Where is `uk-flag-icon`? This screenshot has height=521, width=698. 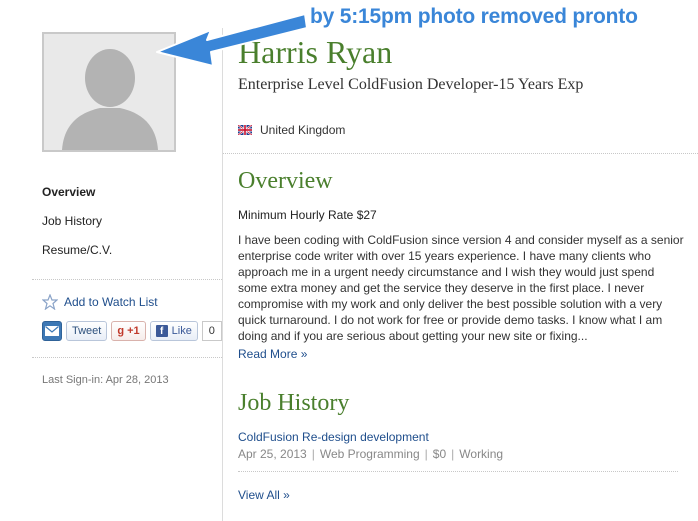
uk-flag-icon is located at coordinates (245, 130).